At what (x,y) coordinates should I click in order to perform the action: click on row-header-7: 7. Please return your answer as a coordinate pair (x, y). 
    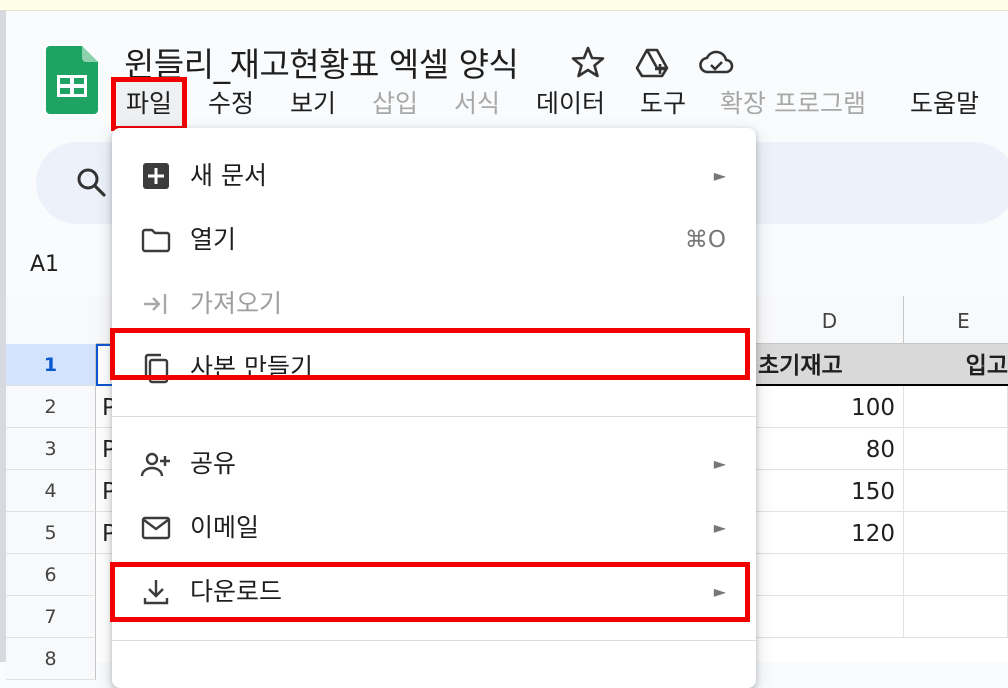
    Looking at the image, I should click on (51, 617).